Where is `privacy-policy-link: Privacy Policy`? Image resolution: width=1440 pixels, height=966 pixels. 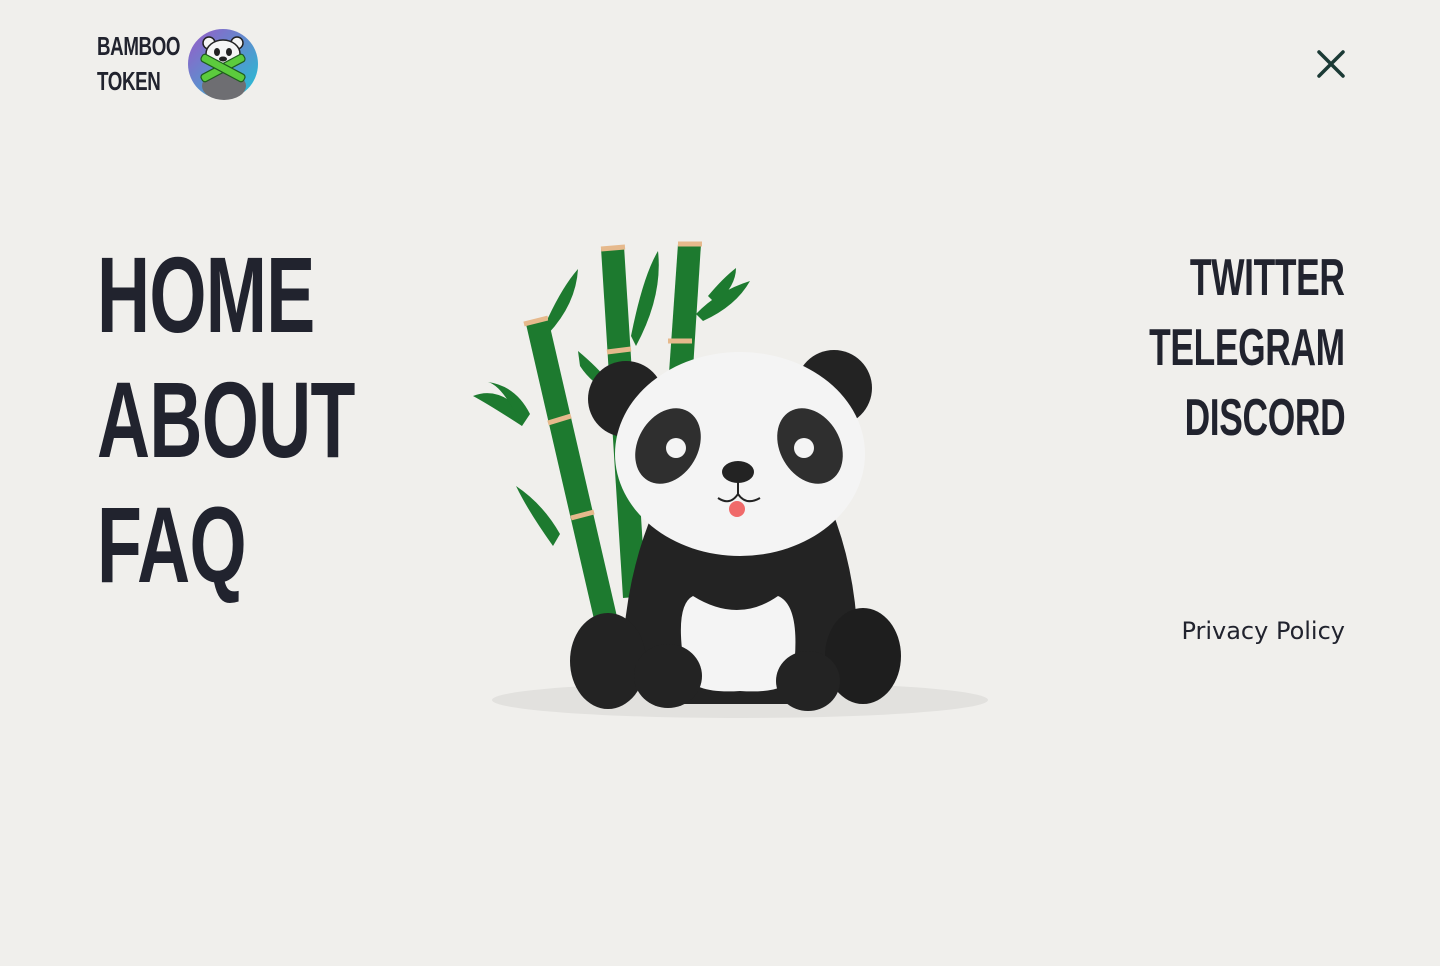
privacy-policy-link: Privacy Policy is located at coordinates (1263, 631).